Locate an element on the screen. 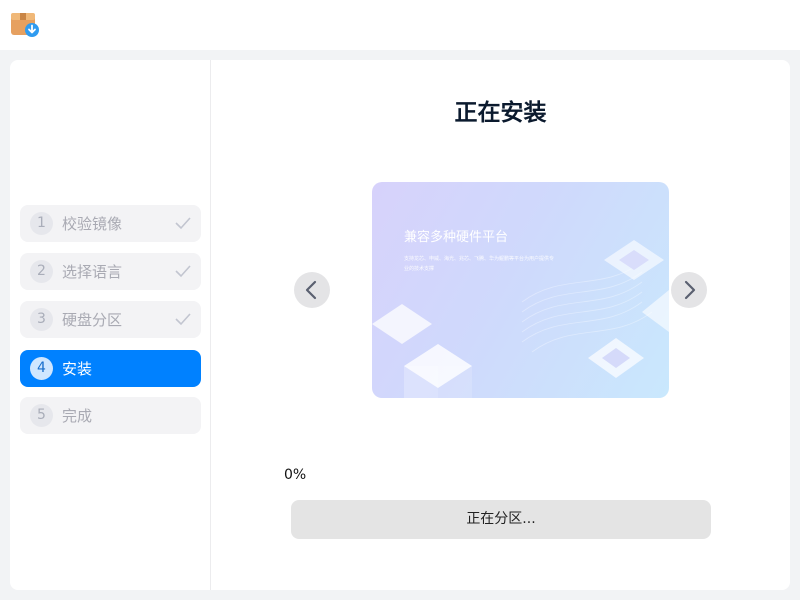 The height and width of the screenshot is (600, 800). slide-title: 兼容多种硬件平台 is located at coordinates (456, 237).